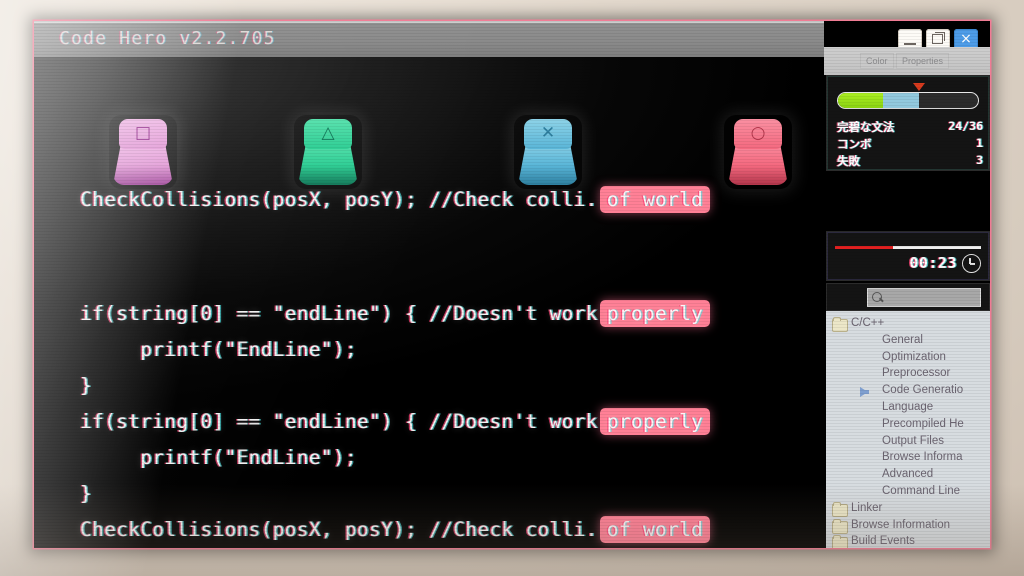 This screenshot has height=576, width=1024. I want to click on clock-icon, so click(971, 263).